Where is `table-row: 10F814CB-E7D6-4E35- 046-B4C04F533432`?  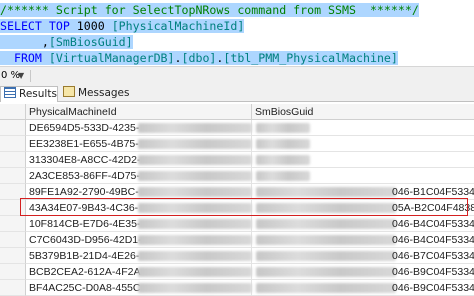
table-row: 10F814CB-E7D6-4E35- 046-B4C04F533432 is located at coordinates (237, 224).